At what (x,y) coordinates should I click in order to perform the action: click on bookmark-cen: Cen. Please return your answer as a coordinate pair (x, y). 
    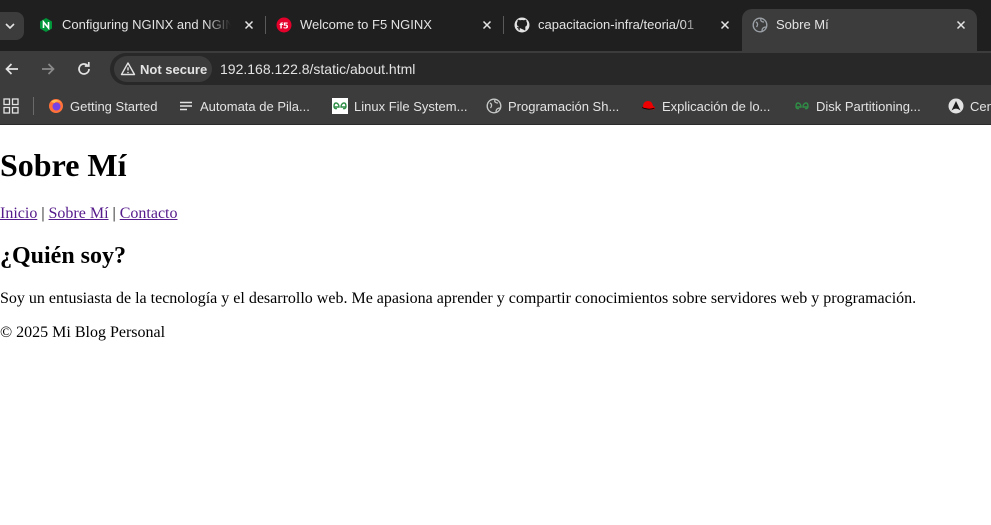
    Looking at the image, I should click on (969, 106).